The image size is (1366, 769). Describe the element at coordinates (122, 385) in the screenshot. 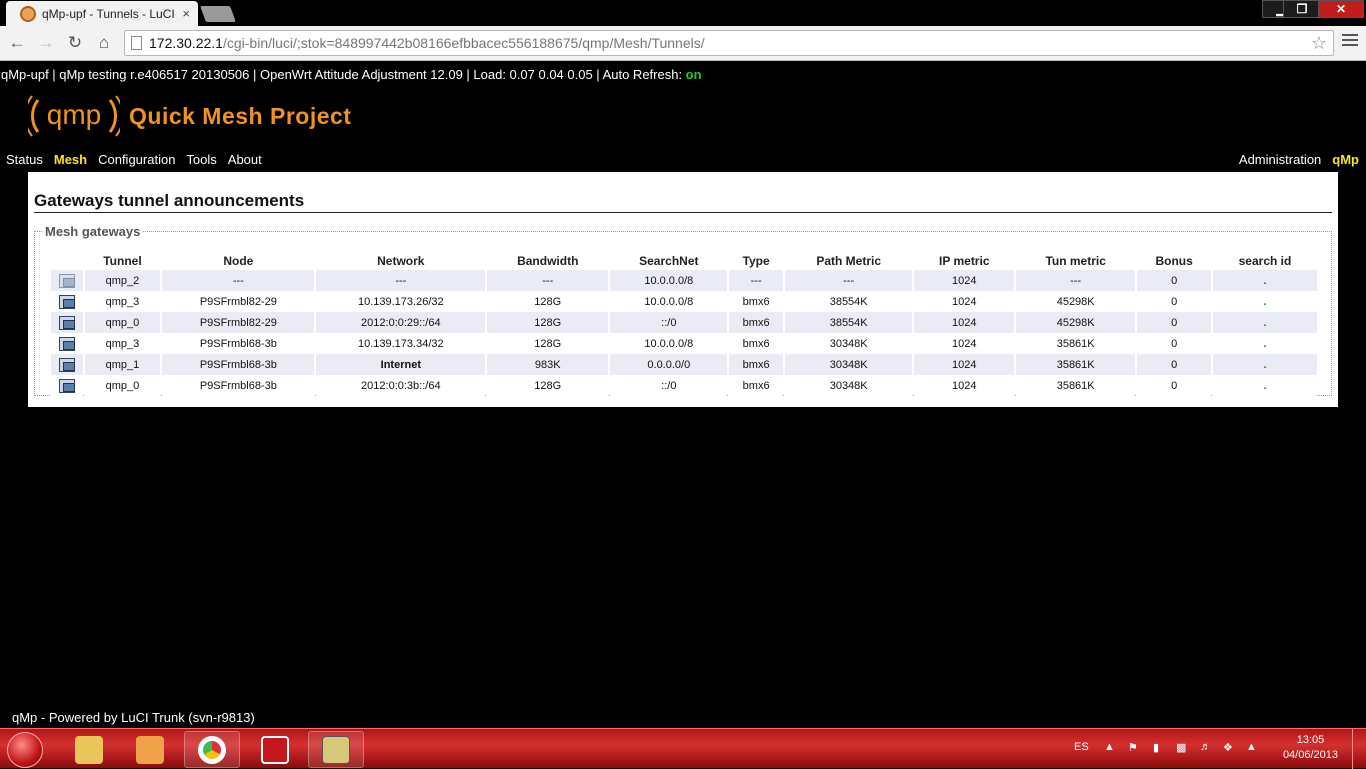

I see `table-cell: qmp_0` at that location.